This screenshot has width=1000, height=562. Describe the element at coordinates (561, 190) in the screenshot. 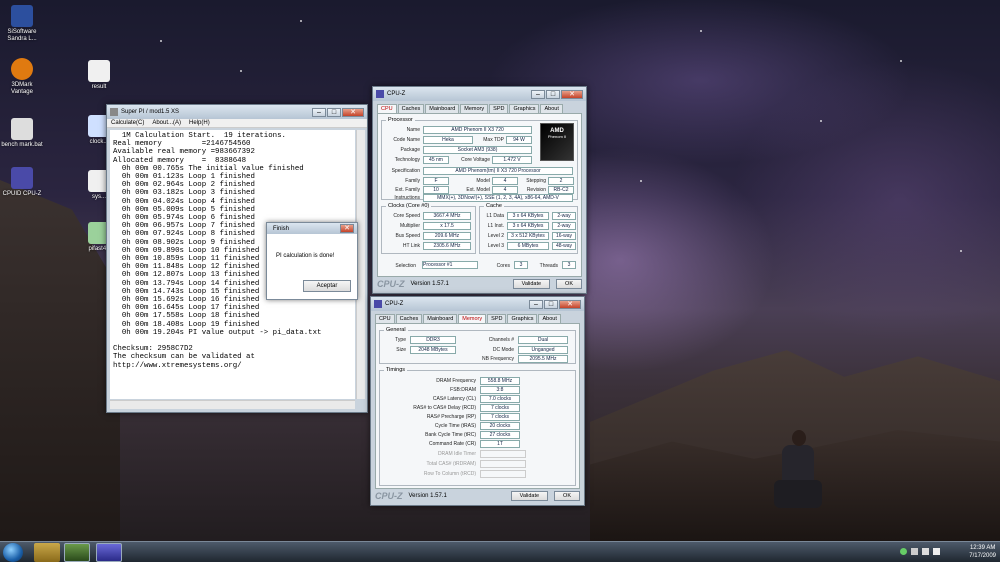

I see `revision: RB-C2` at that location.